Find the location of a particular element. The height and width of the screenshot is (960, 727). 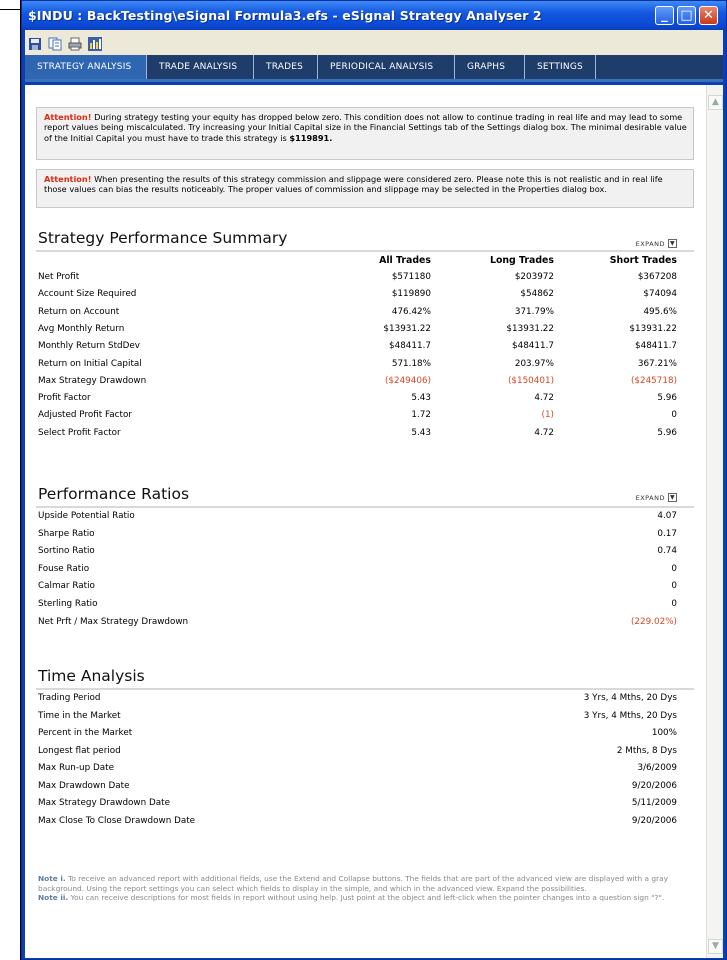

metric-value: 4.72 is located at coordinates (544, 398).